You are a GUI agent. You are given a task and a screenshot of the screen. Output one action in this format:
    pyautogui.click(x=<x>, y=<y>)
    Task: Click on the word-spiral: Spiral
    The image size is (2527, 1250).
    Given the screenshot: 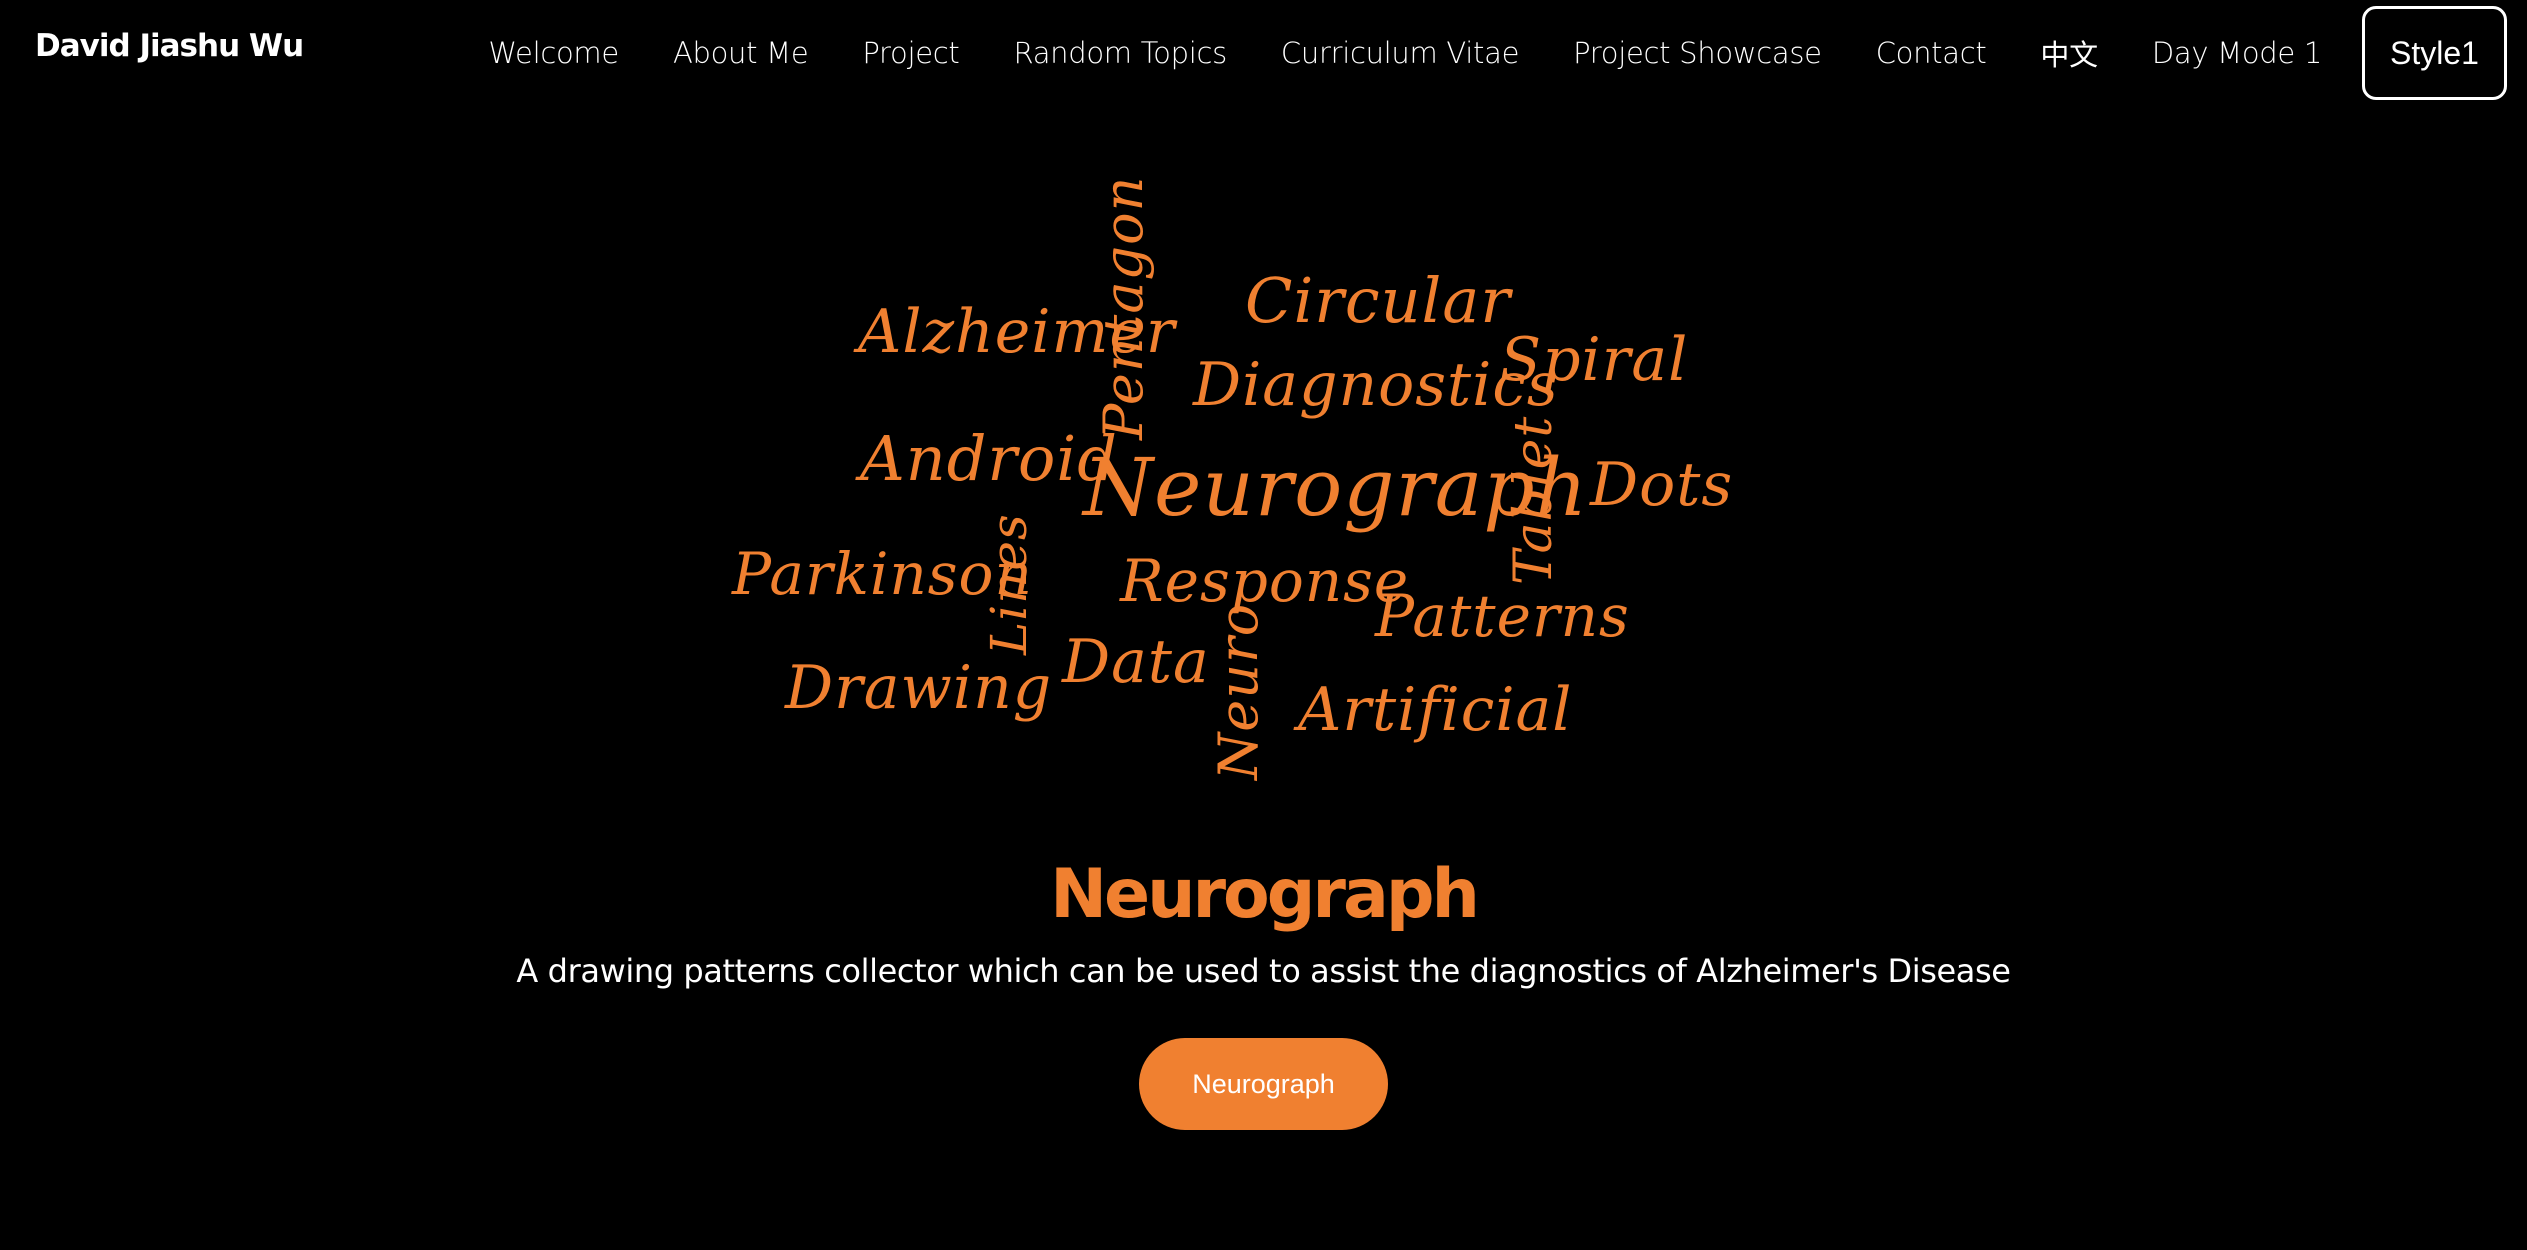 What is the action you would take?
    pyautogui.click(x=1594, y=360)
    